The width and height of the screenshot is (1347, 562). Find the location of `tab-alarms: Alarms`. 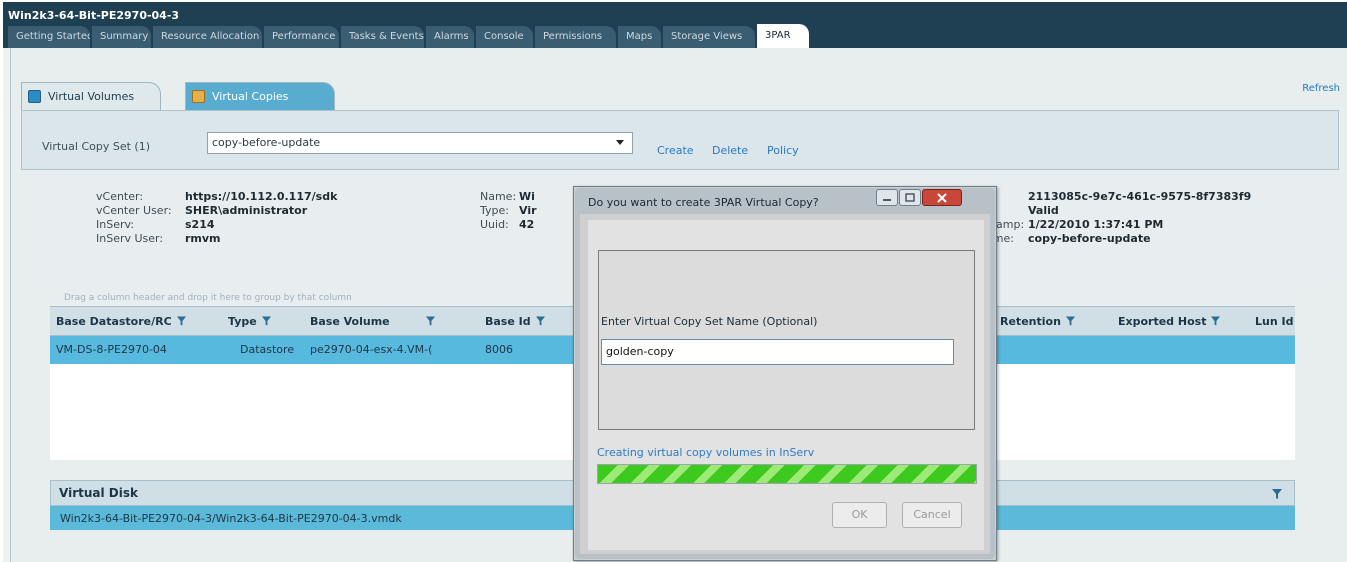

tab-alarms: Alarms is located at coordinates (450, 37).